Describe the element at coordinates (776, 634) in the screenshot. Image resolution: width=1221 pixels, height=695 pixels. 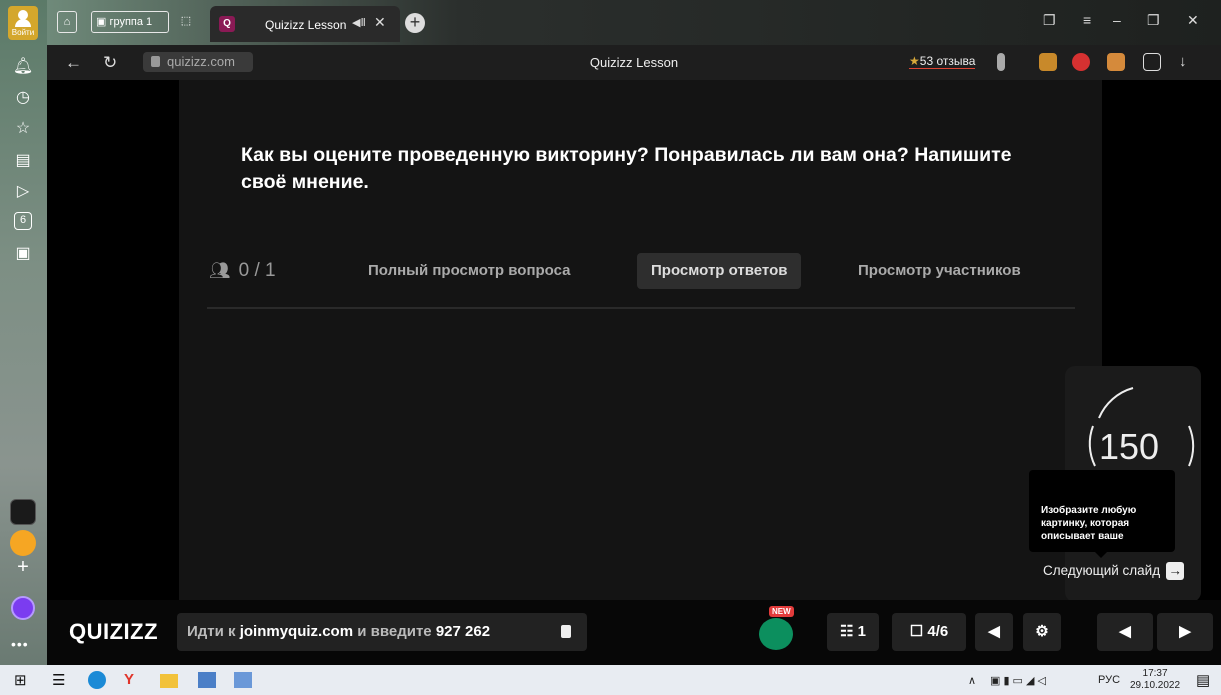
I see `whiteboard-button` at that location.